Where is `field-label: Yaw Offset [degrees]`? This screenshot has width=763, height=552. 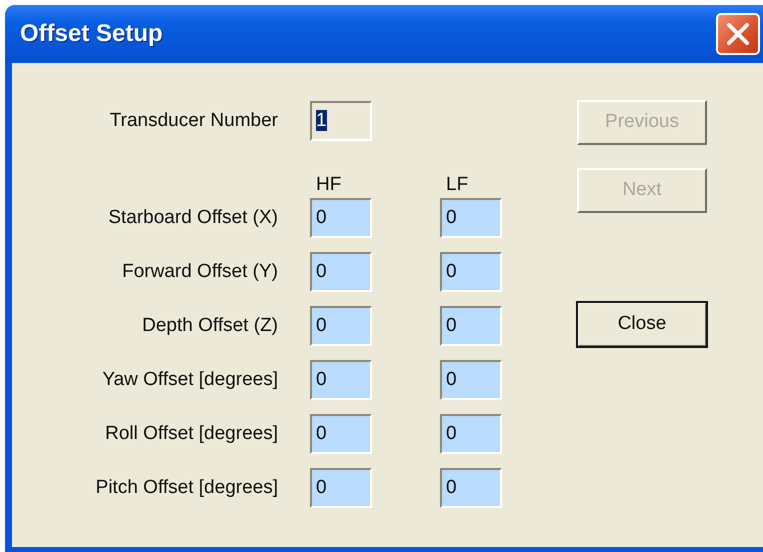 field-label: Yaw Offset [degrees] is located at coordinates (189, 380).